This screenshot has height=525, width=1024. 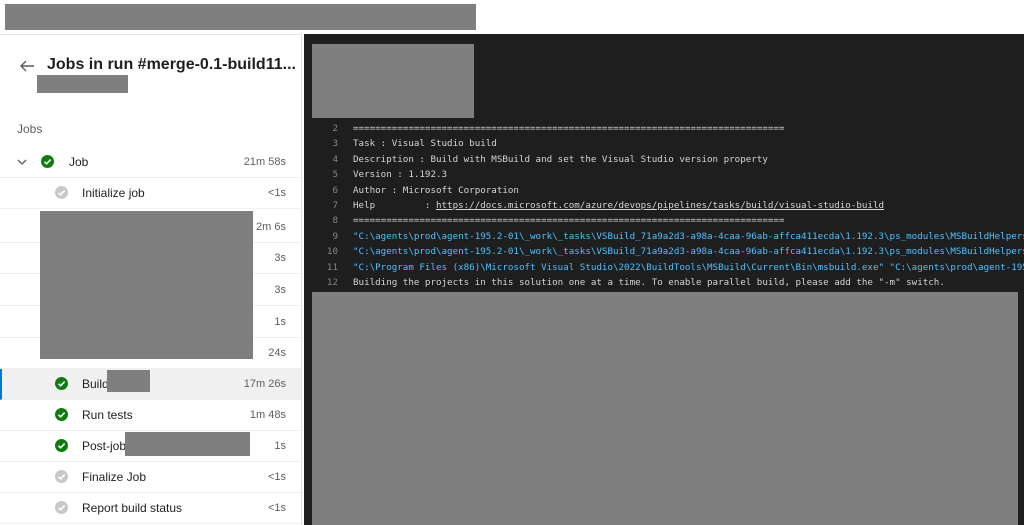 I want to click on step-row-initialize-job: Initialize job <1s, so click(x=150, y=193).